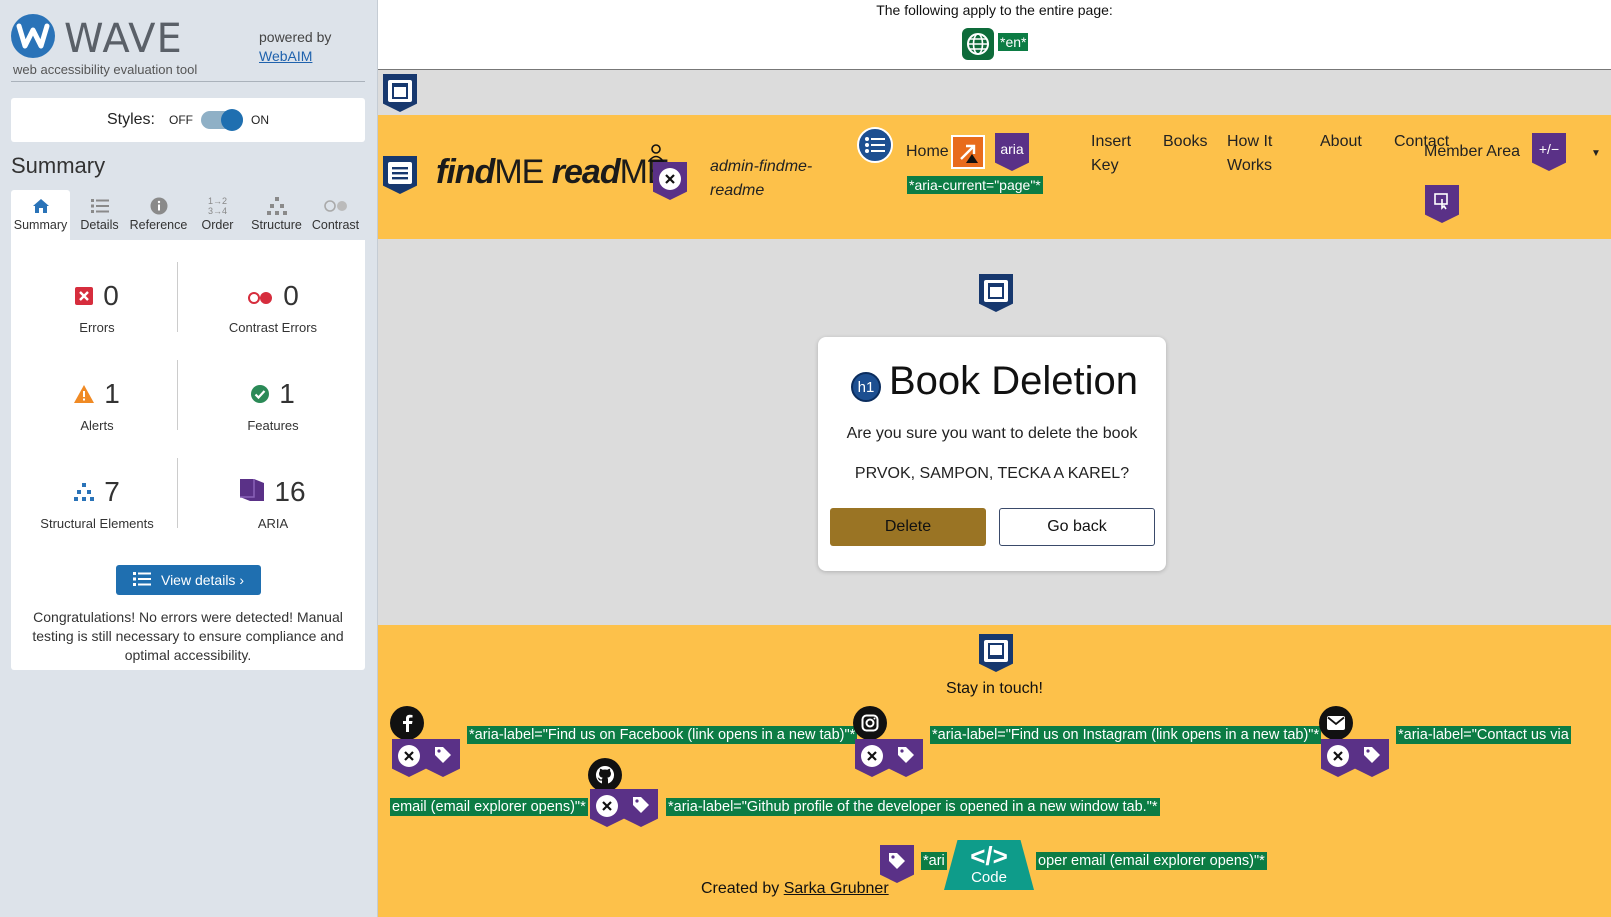 Image resolution: width=1611 pixels, height=917 pixels. Describe the element at coordinates (84, 492) in the screenshot. I see `structure-stat-icon` at that location.